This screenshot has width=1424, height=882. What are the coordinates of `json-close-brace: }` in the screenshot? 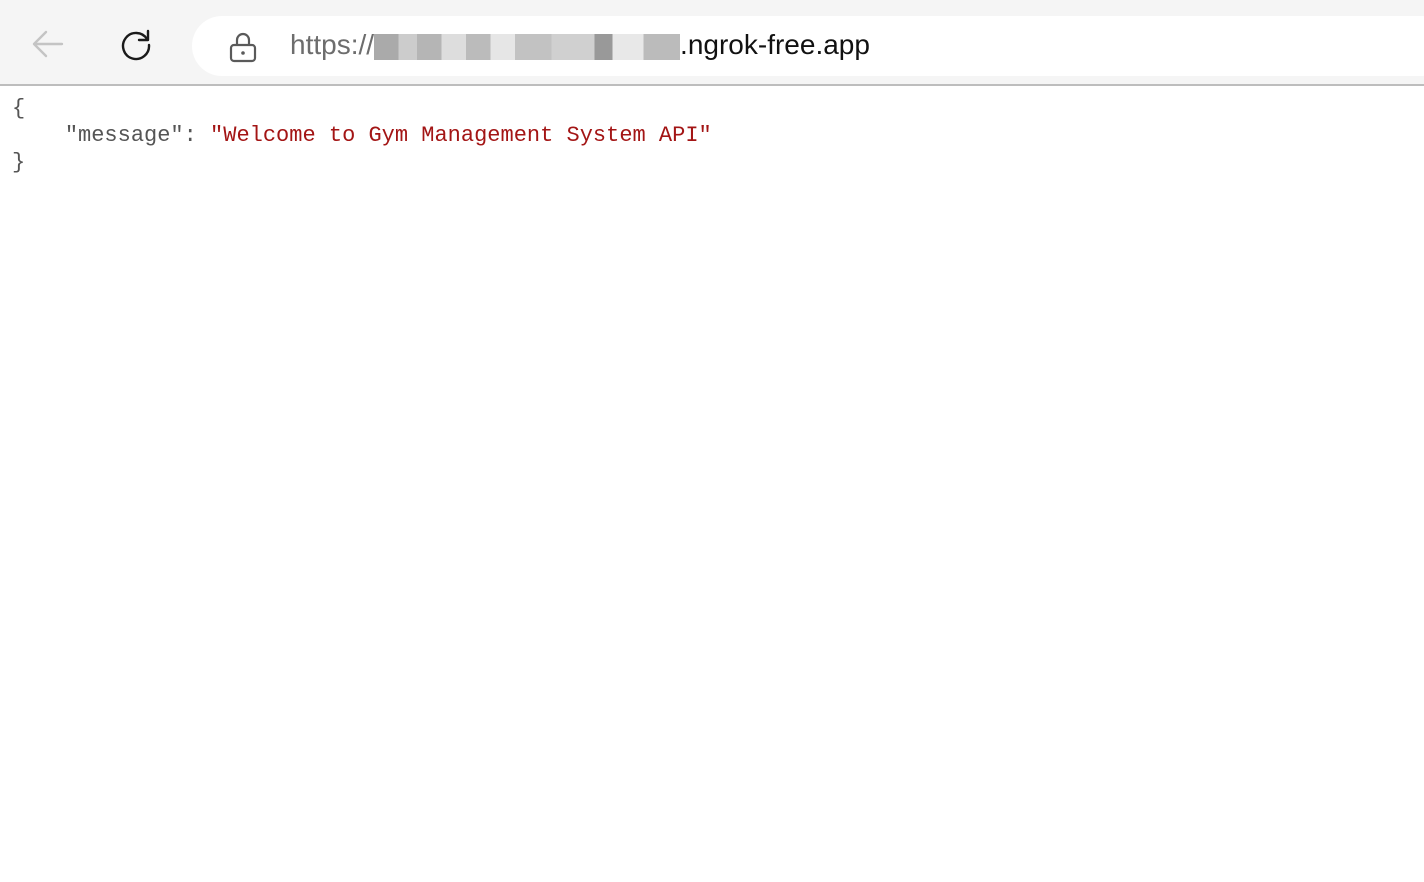 It's located at (19, 162).